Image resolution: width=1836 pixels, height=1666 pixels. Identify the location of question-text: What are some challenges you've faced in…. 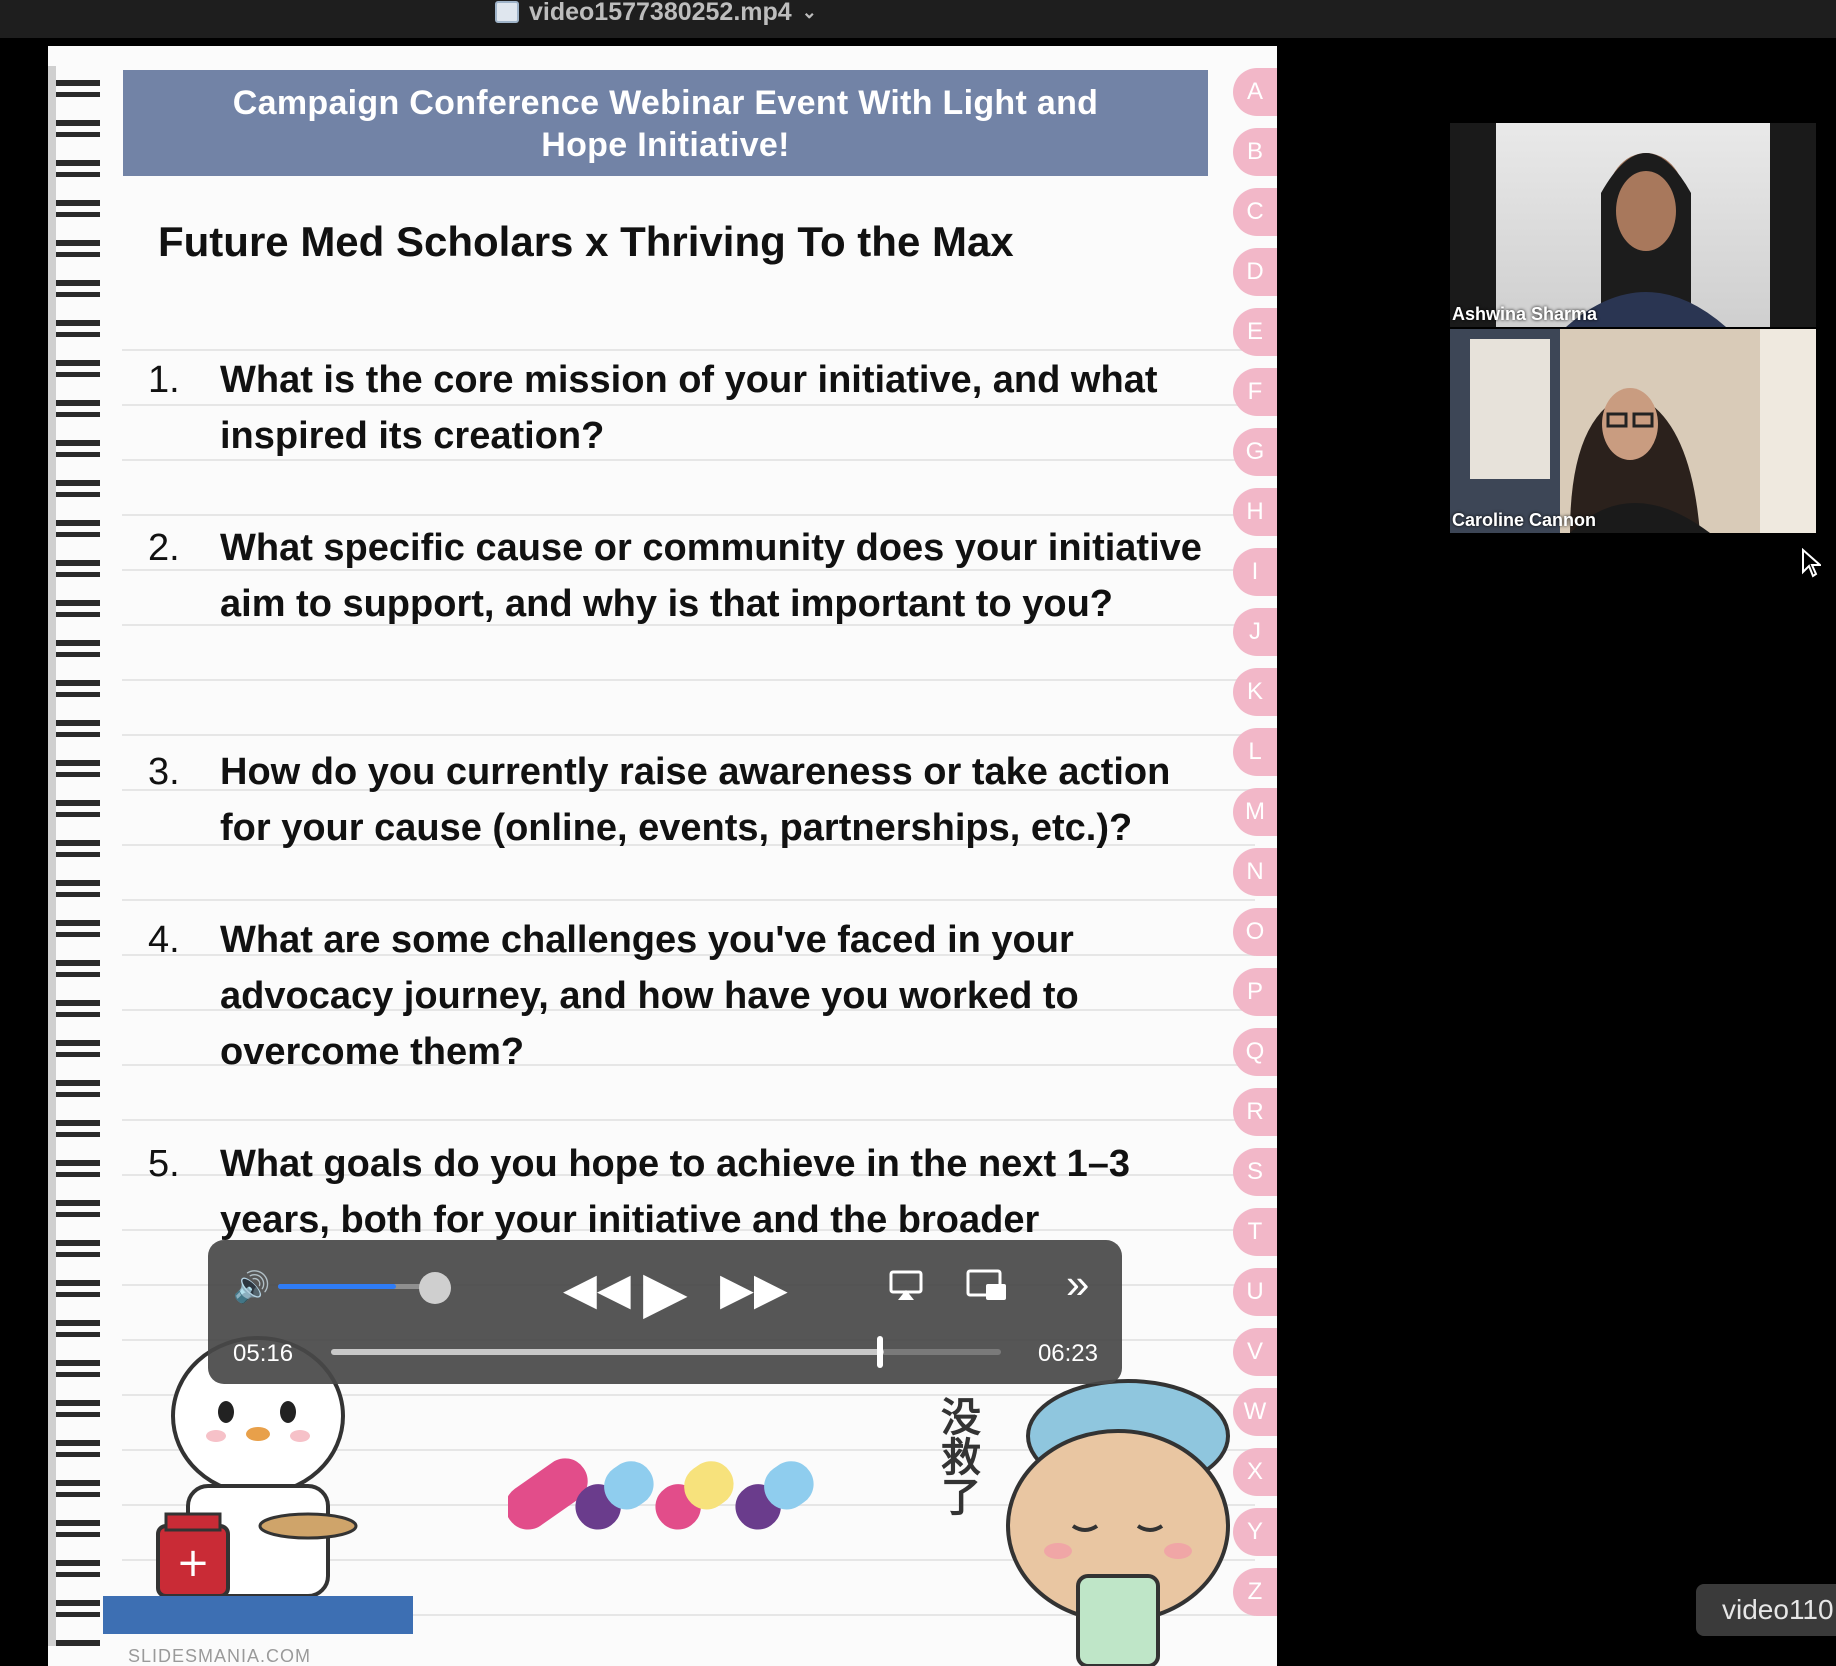
(649, 996).